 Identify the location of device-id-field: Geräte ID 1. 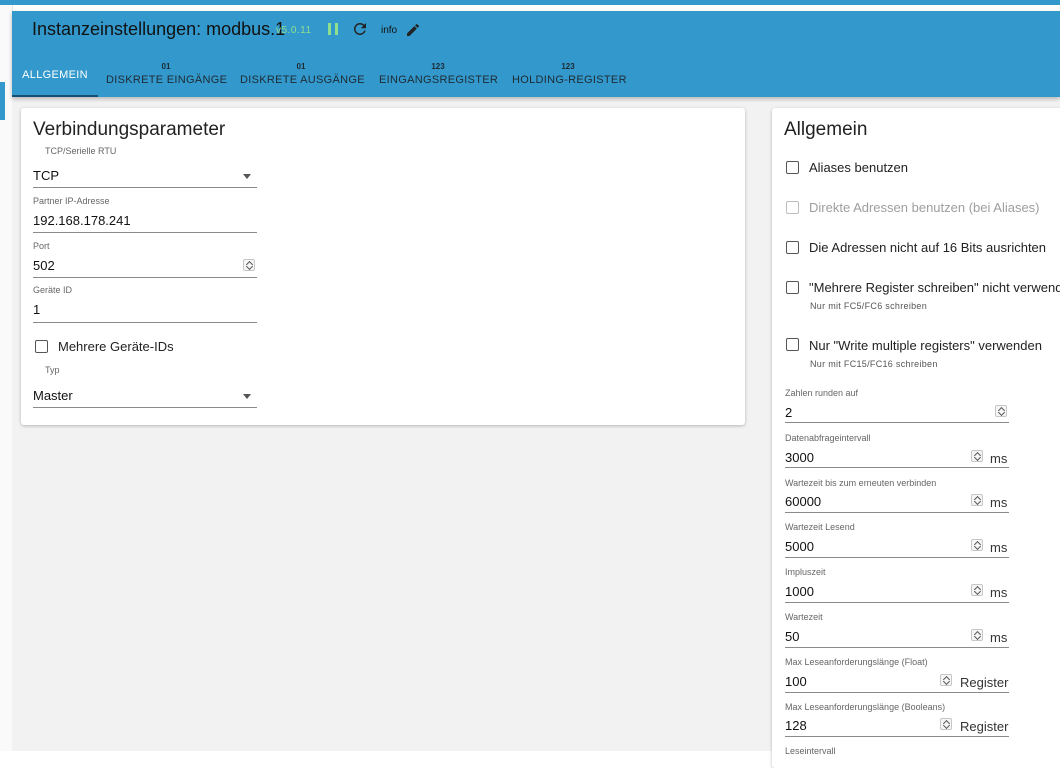
(145, 304).